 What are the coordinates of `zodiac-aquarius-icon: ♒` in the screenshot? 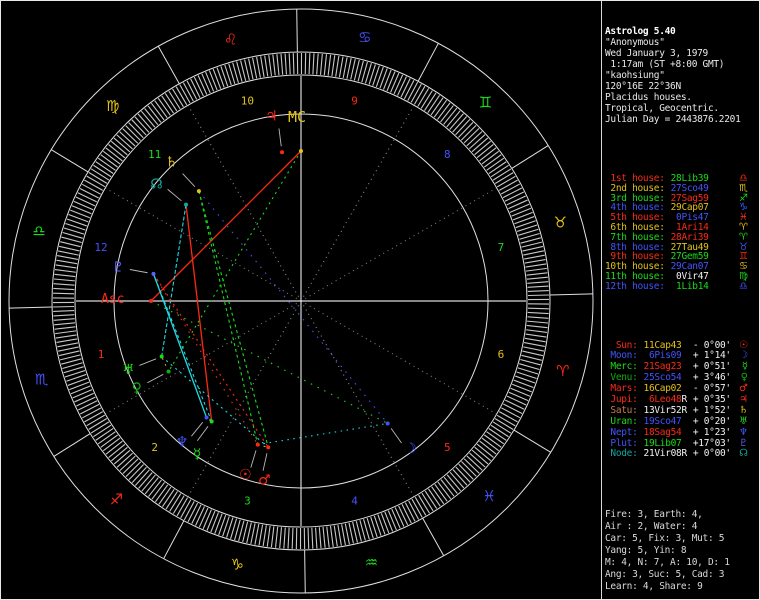 It's located at (371, 563).